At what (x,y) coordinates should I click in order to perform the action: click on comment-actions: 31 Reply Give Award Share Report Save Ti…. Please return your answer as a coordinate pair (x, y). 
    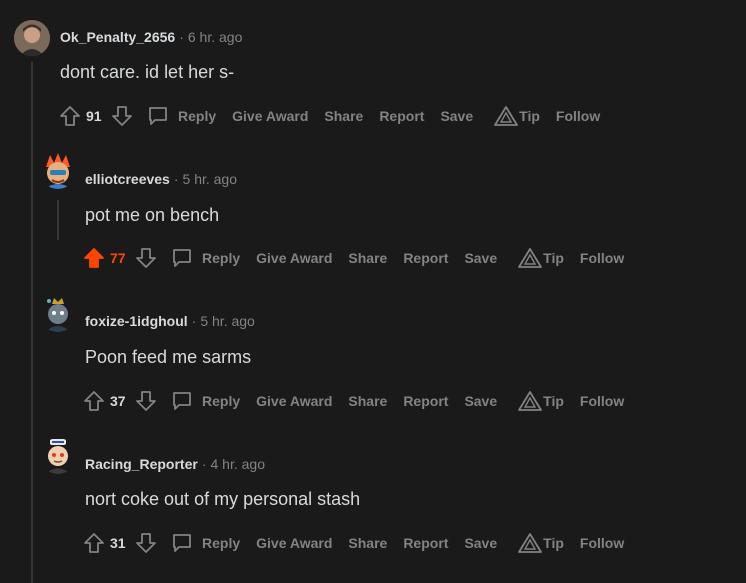
    Looking at the image, I should click on (353, 543).